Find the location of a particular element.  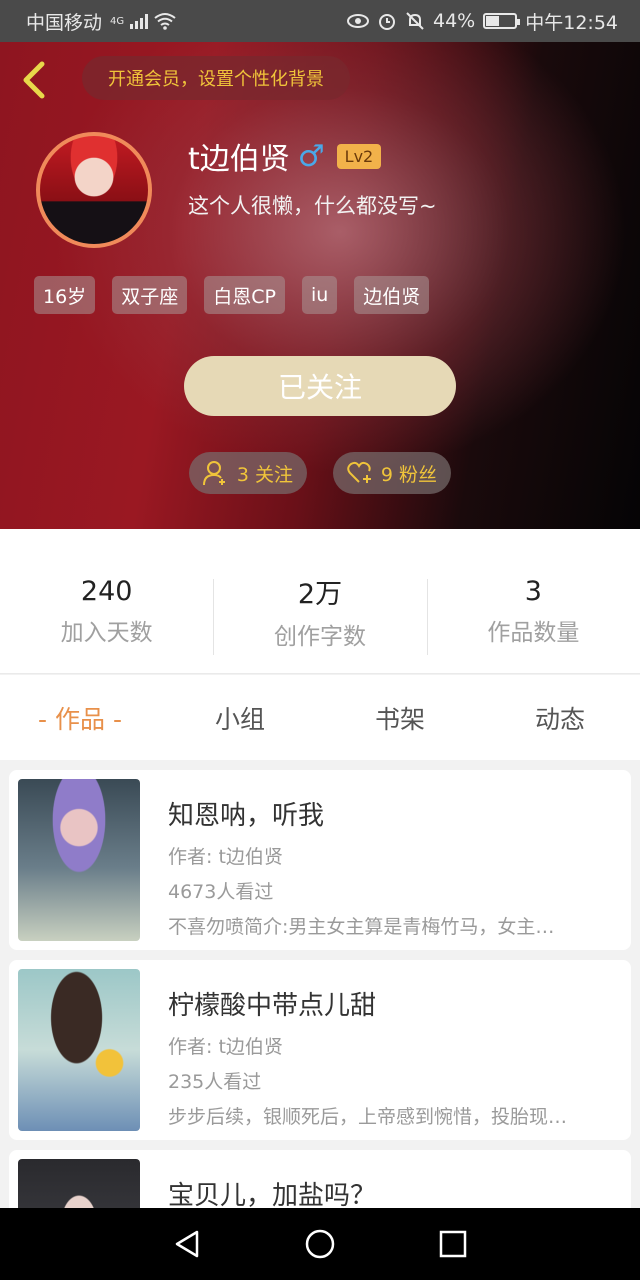

fans-count: 9 粉丝 is located at coordinates (409, 474).